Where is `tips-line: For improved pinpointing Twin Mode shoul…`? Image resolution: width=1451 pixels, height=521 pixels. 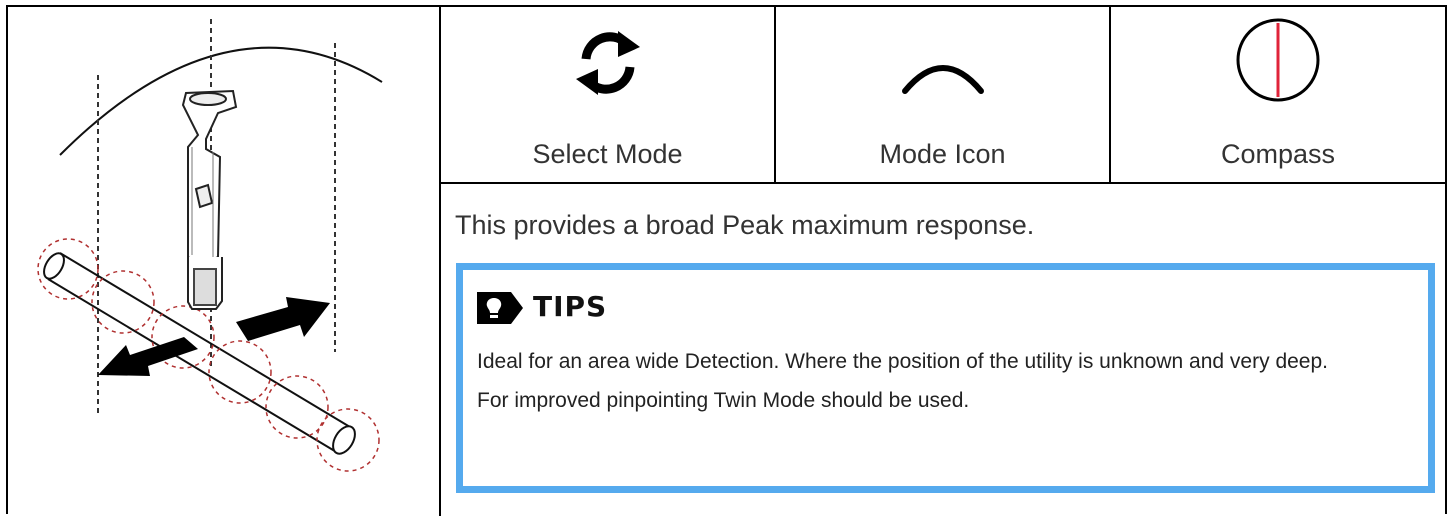
tips-line: For improved pinpointing Twin Mode shoul… is located at coordinates (723, 400).